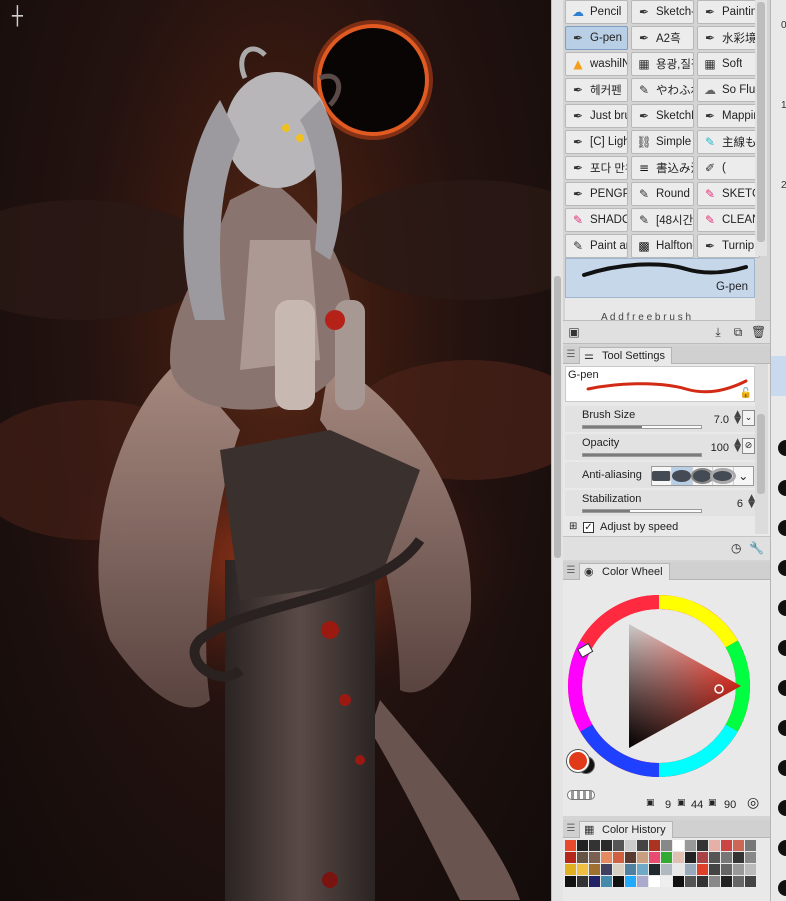 This screenshot has height=901, width=786. What do you see at coordinates (728, 168) in the screenshot?
I see `brush-item: ✐(` at bounding box center [728, 168].